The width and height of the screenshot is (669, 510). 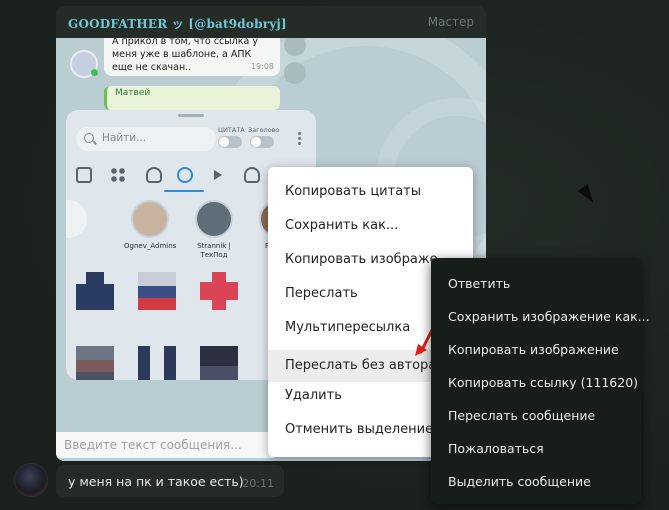 I want to click on sender-name: GOODFATHER ッ [@bat9dobryj], so click(x=177, y=23).